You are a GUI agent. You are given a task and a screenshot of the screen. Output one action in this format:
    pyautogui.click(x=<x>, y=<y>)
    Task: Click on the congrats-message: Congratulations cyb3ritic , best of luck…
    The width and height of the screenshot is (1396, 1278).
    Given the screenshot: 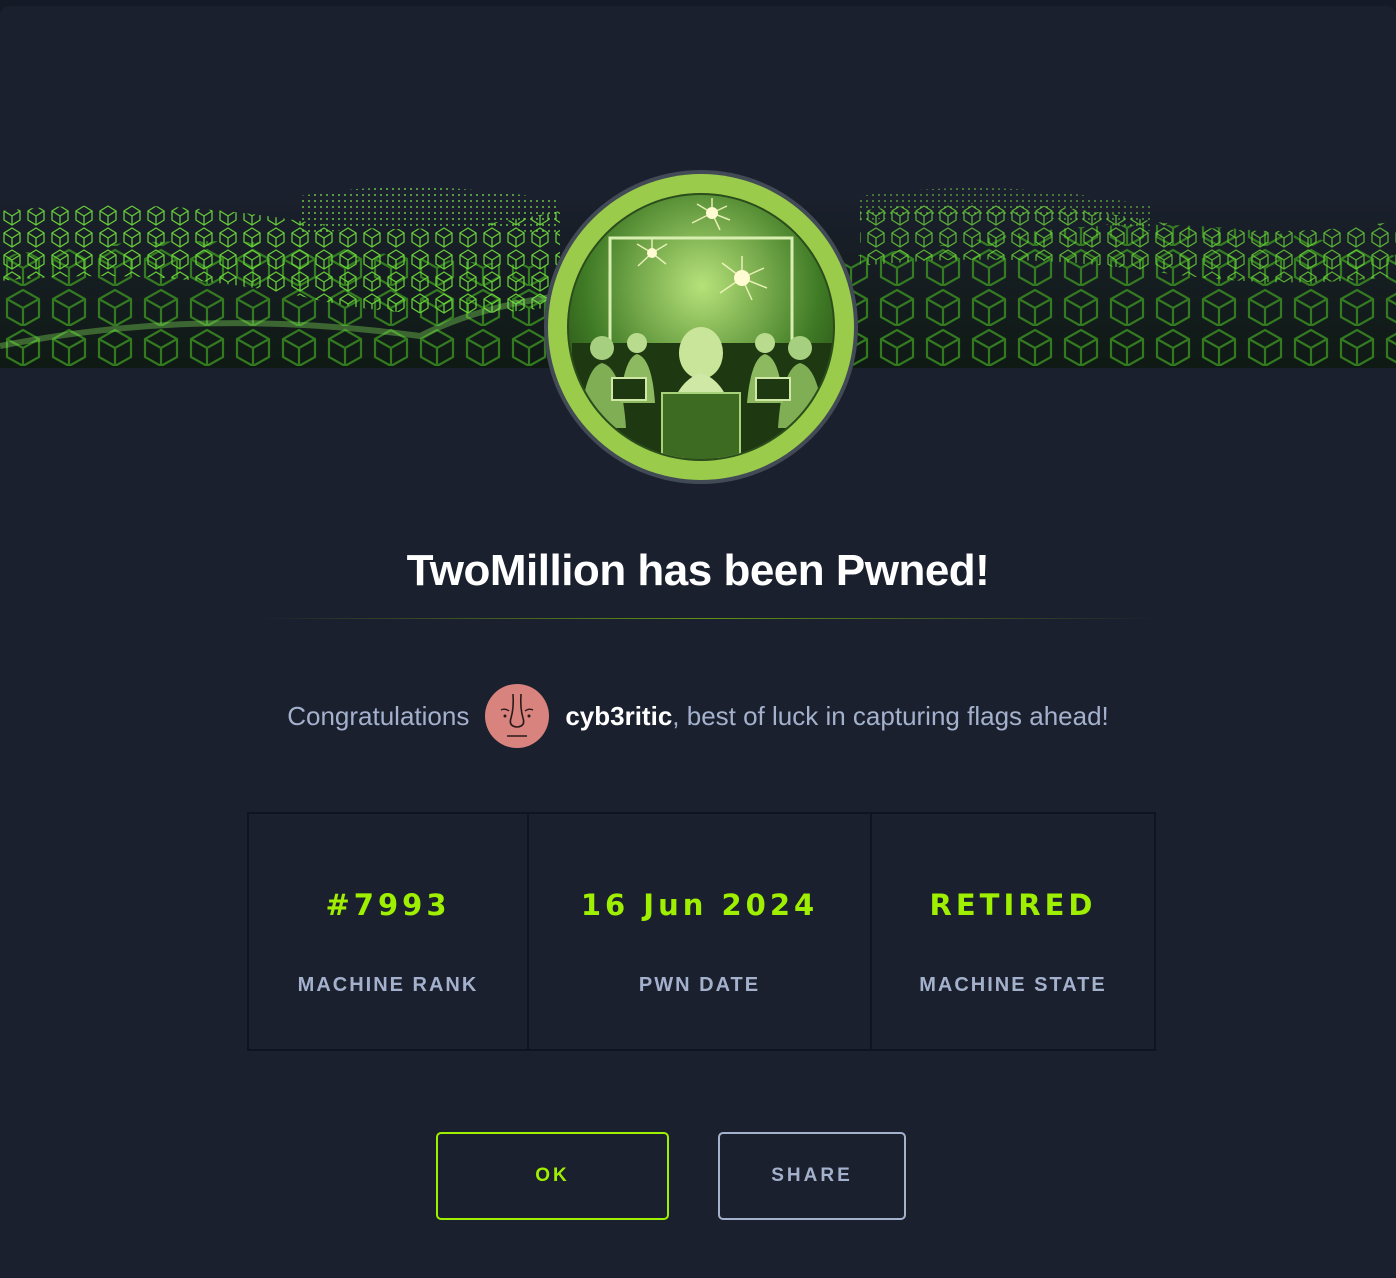 What is the action you would take?
    pyautogui.click(x=698, y=716)
    